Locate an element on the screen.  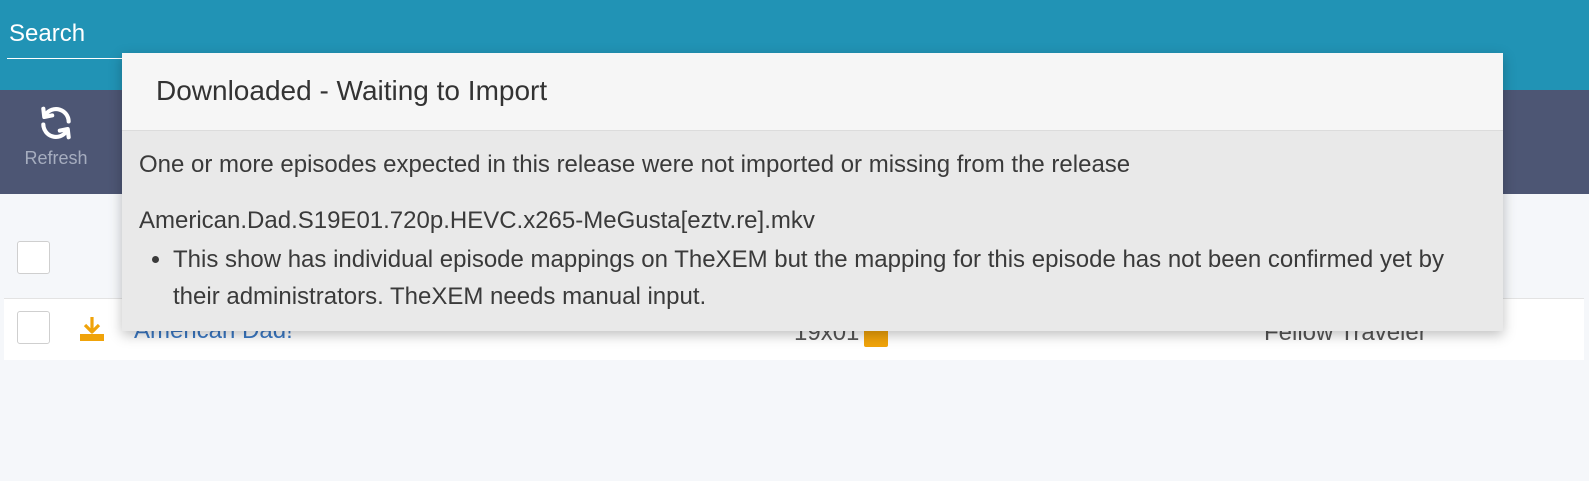
refresh-icon is located at coordinates (56, 123).